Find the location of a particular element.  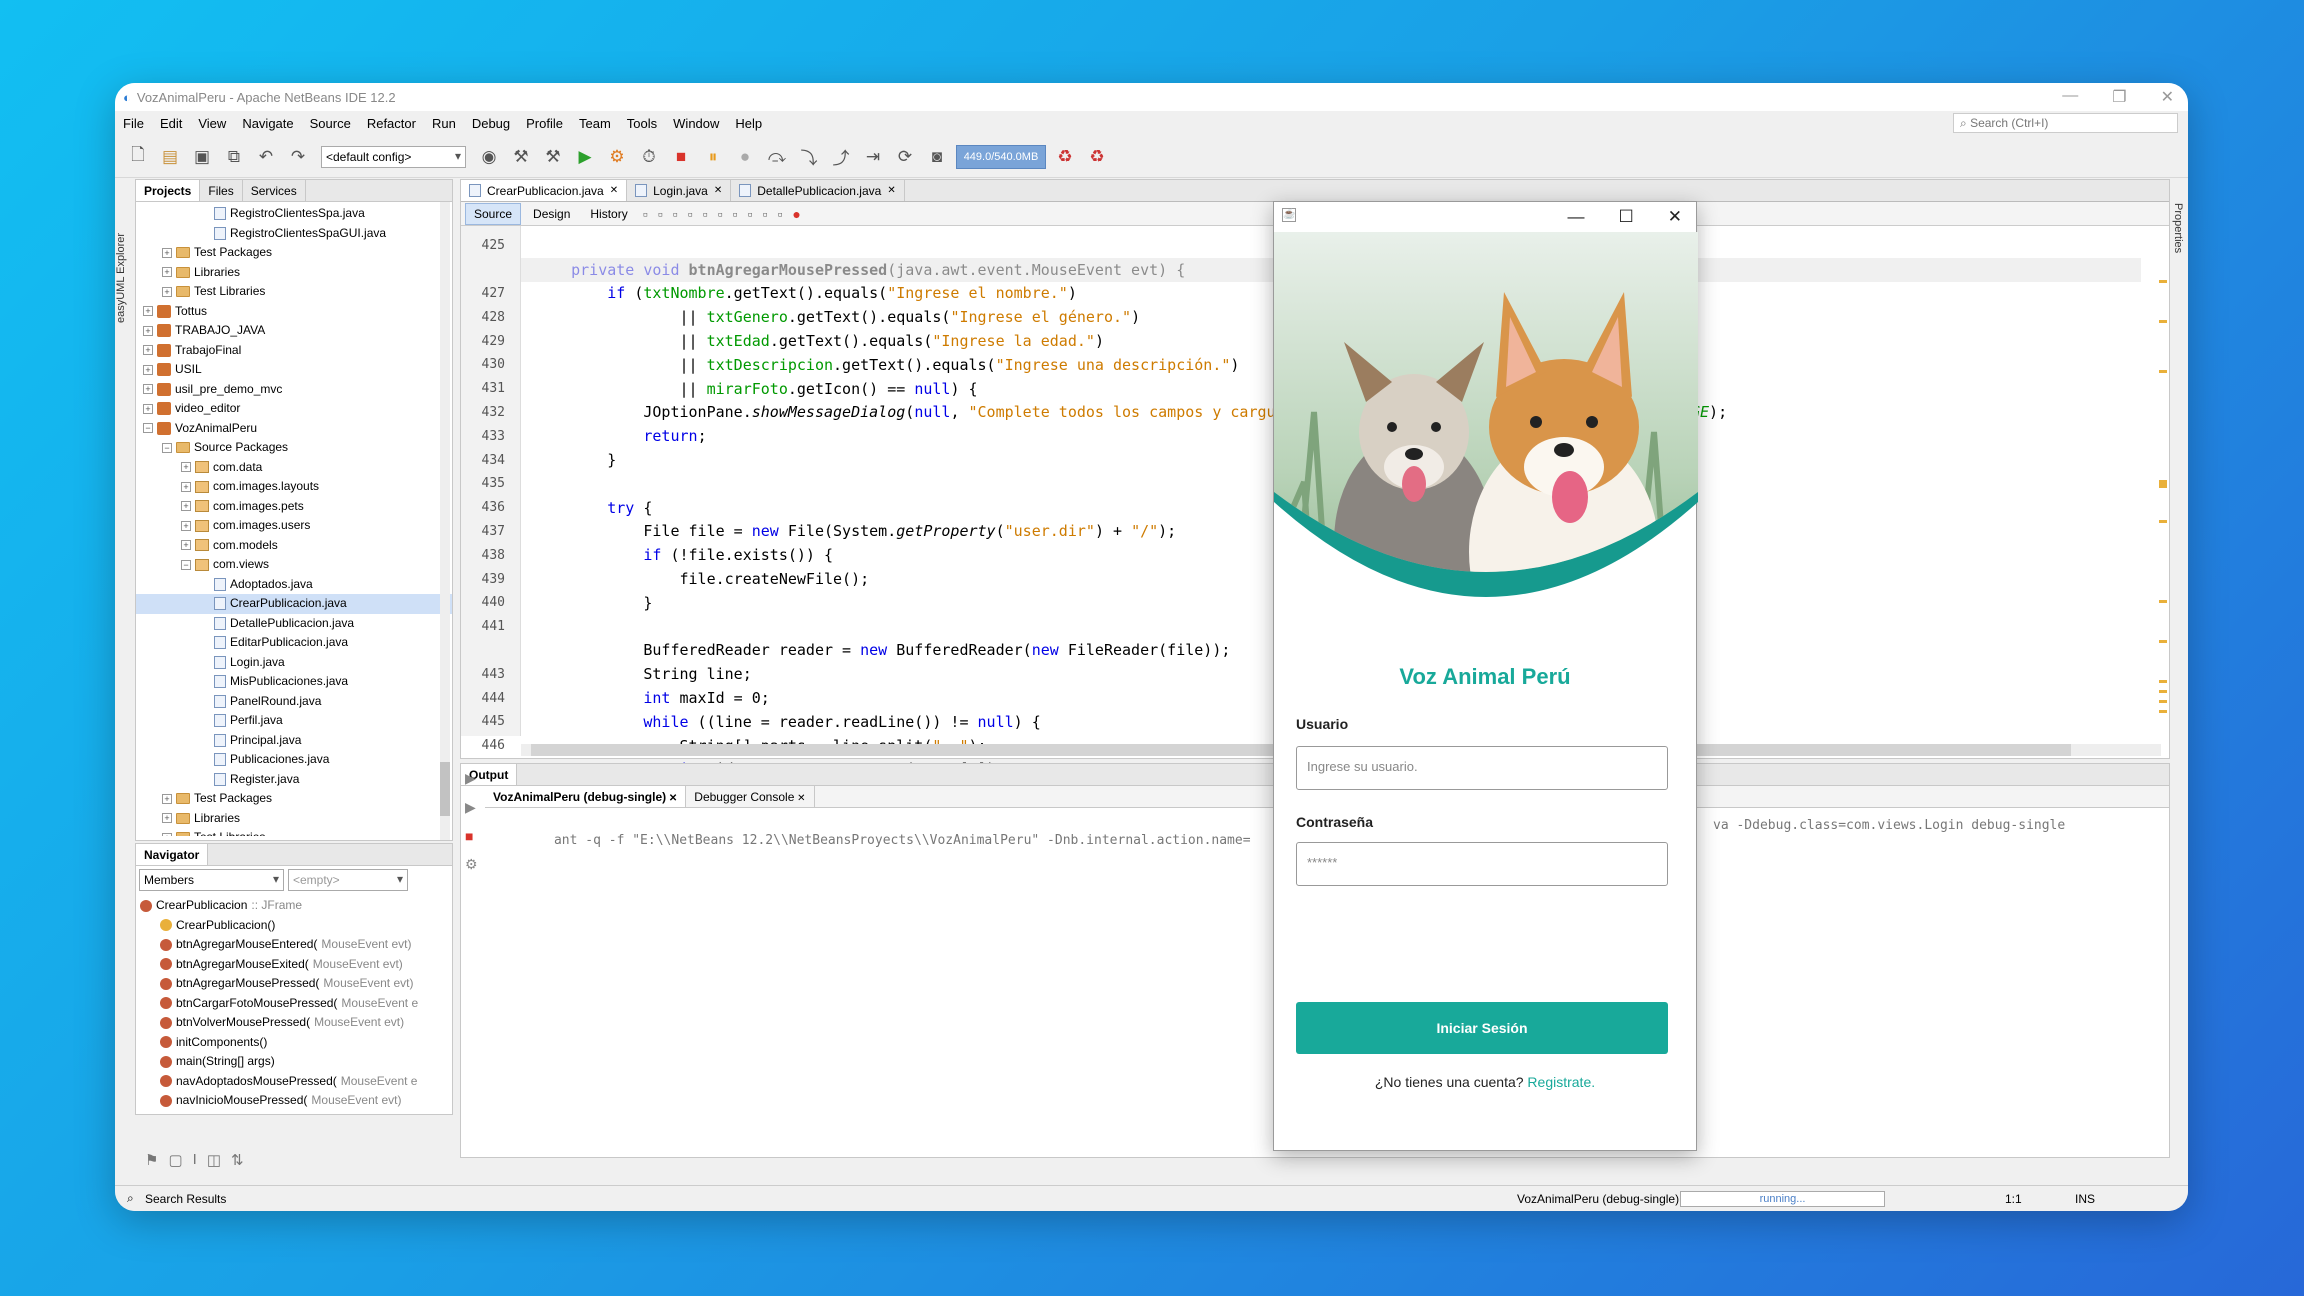

tree-node: Perfil.java is located at coordinates (294, 721).